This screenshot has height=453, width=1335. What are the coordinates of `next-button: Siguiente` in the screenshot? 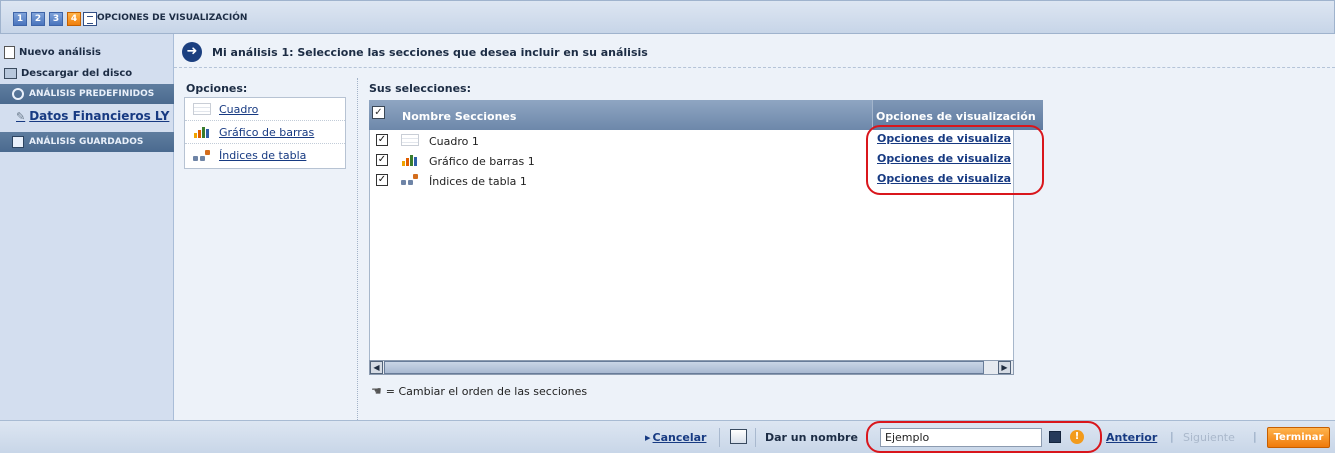 It's located at (1209, 437).